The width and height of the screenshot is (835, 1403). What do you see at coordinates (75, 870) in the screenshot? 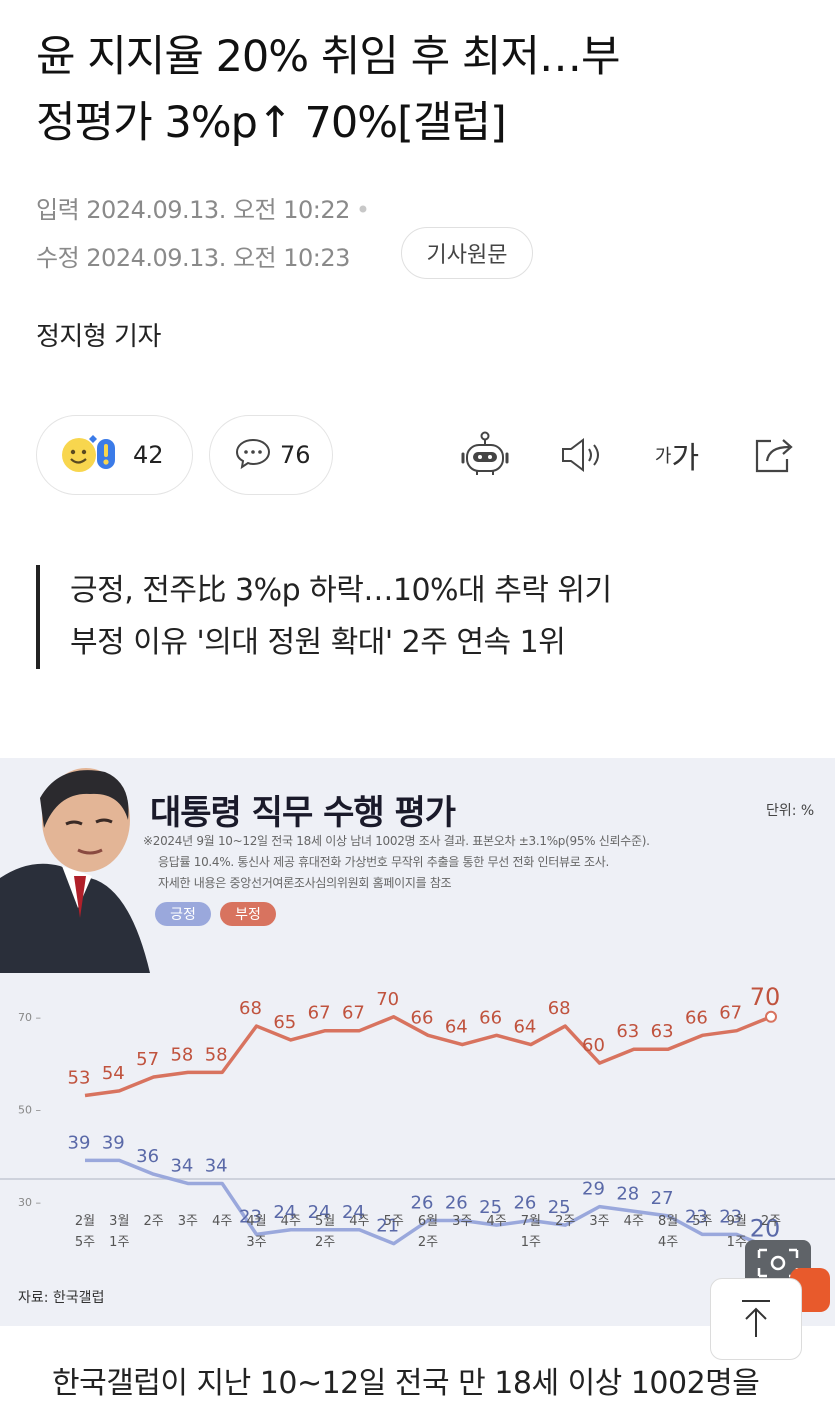
I see `president-portrait-image` at bounding box center [75, 870].